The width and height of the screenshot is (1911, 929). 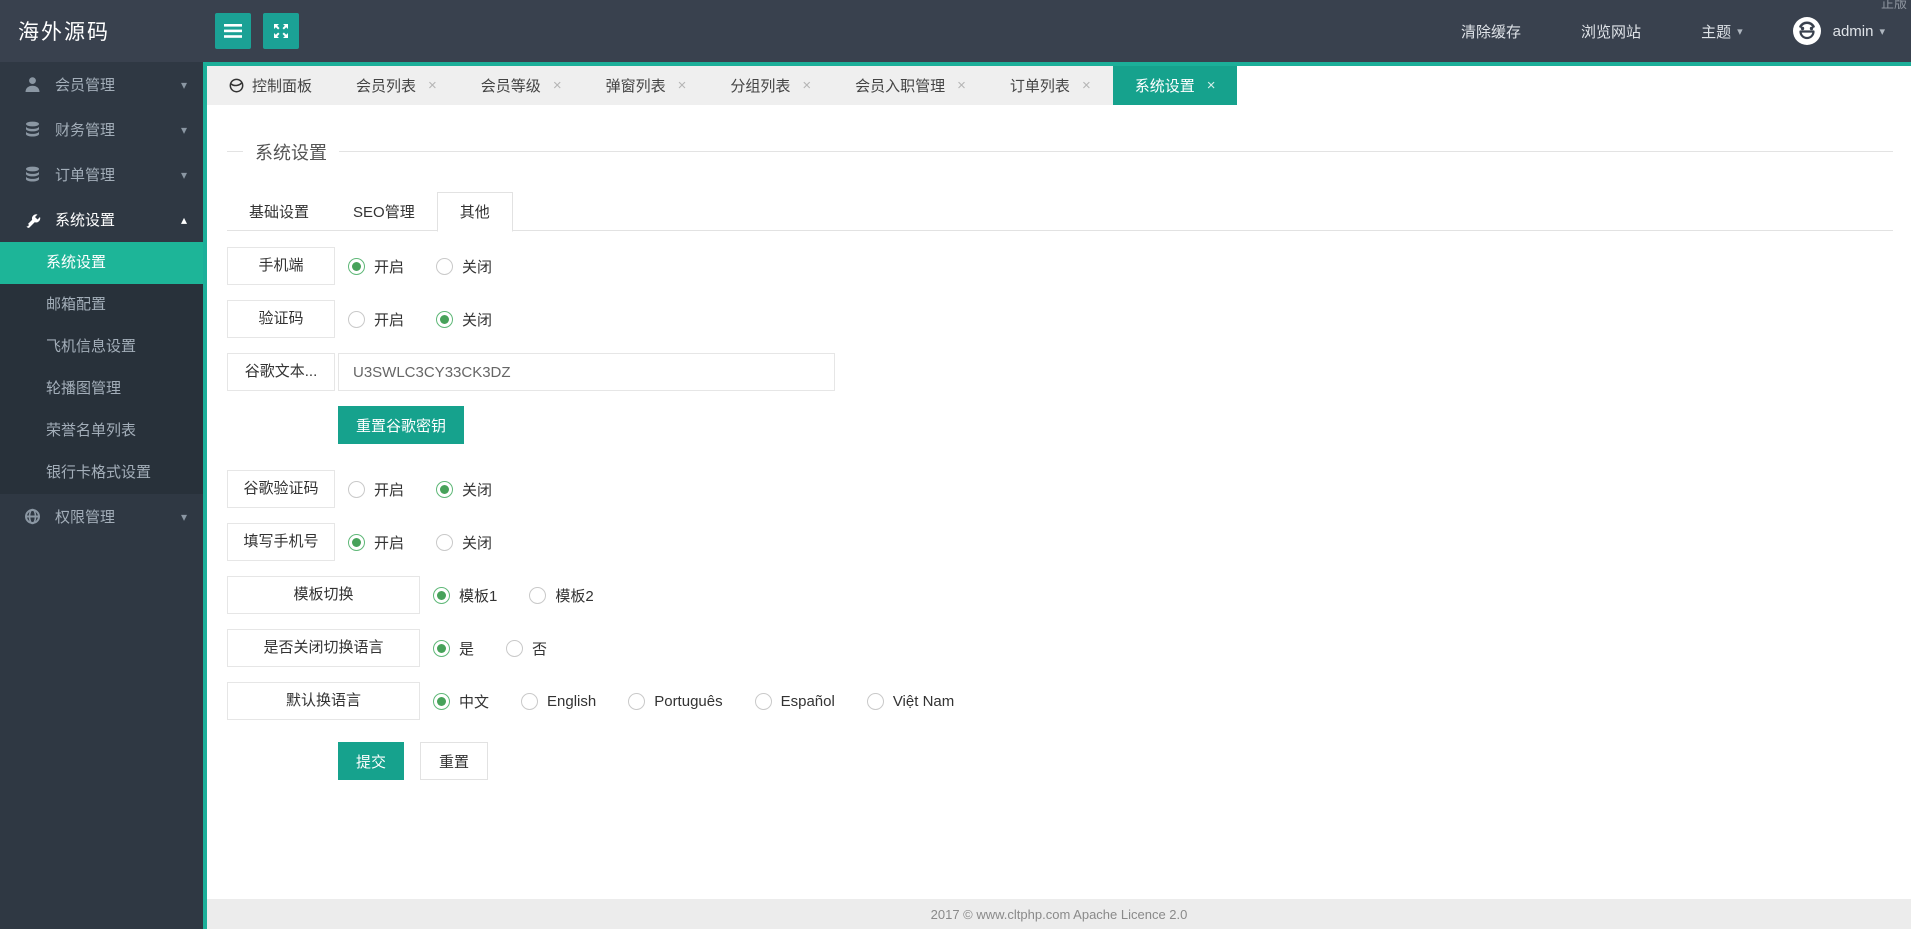 I want to click on radio-lang-english: English, so click(x=559, y=701).